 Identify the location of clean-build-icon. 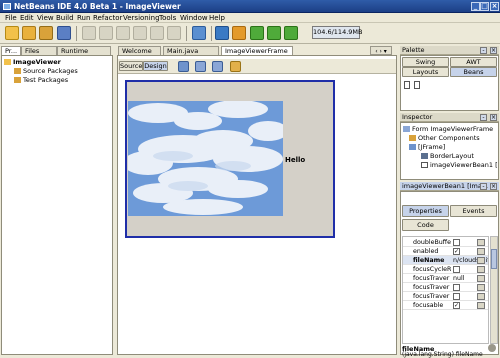
(222, 33).